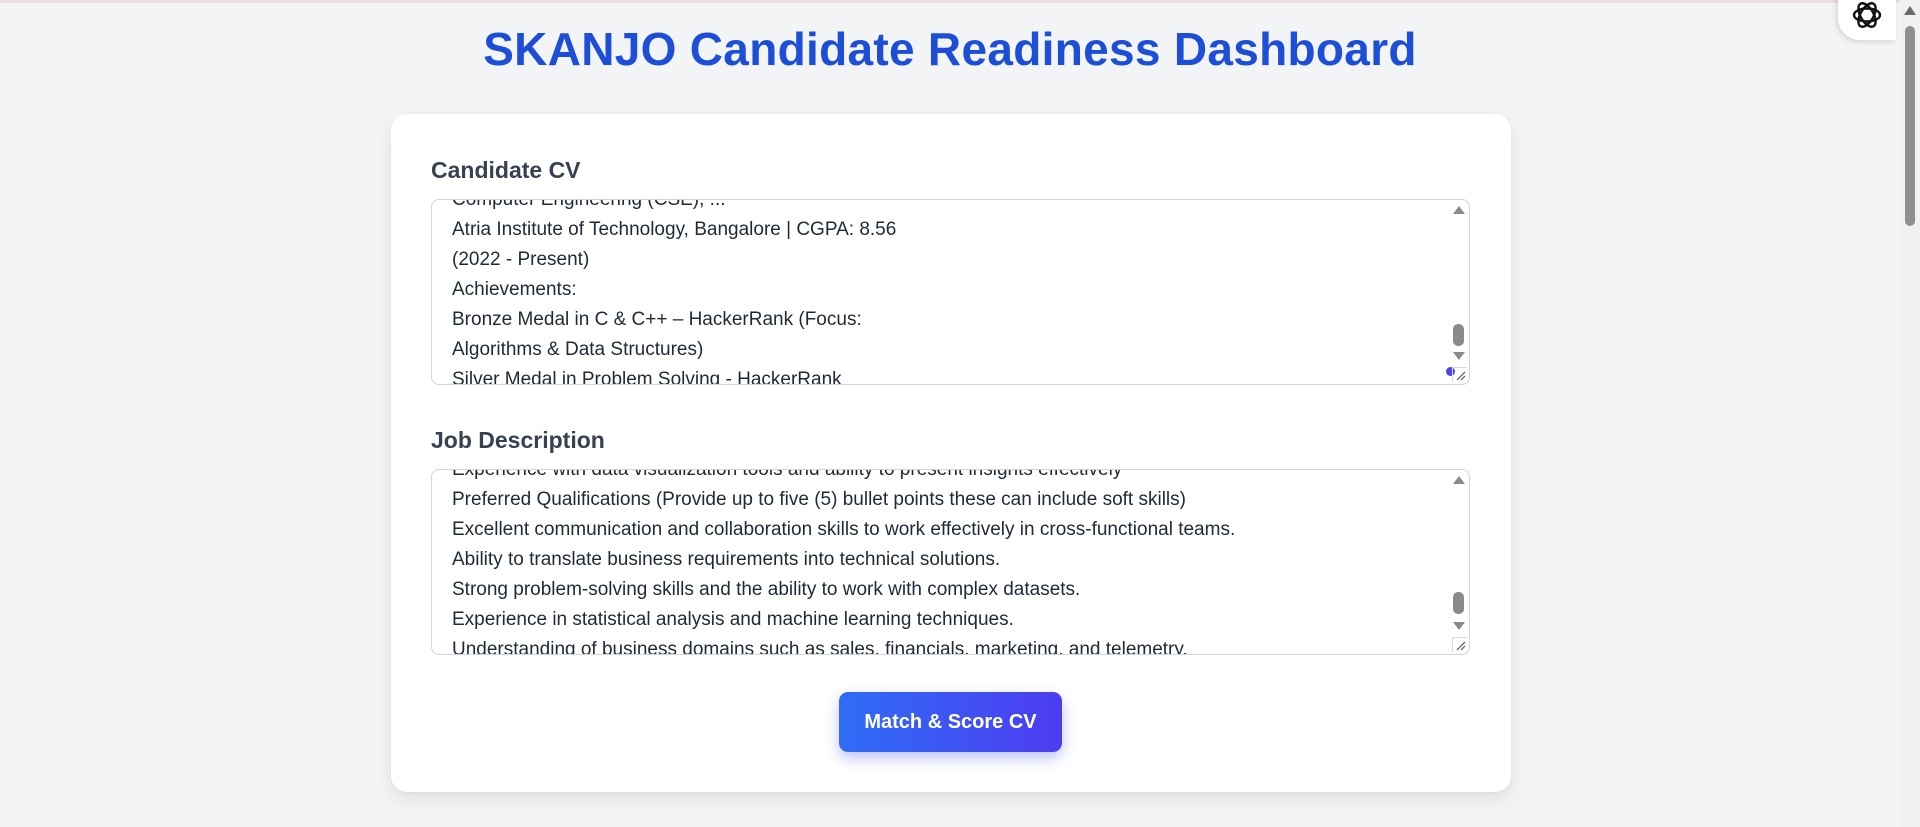  Describe the element at coordinates (1459, 480) in the screenshot. I see `jd-scroll-up-icon` at that location.